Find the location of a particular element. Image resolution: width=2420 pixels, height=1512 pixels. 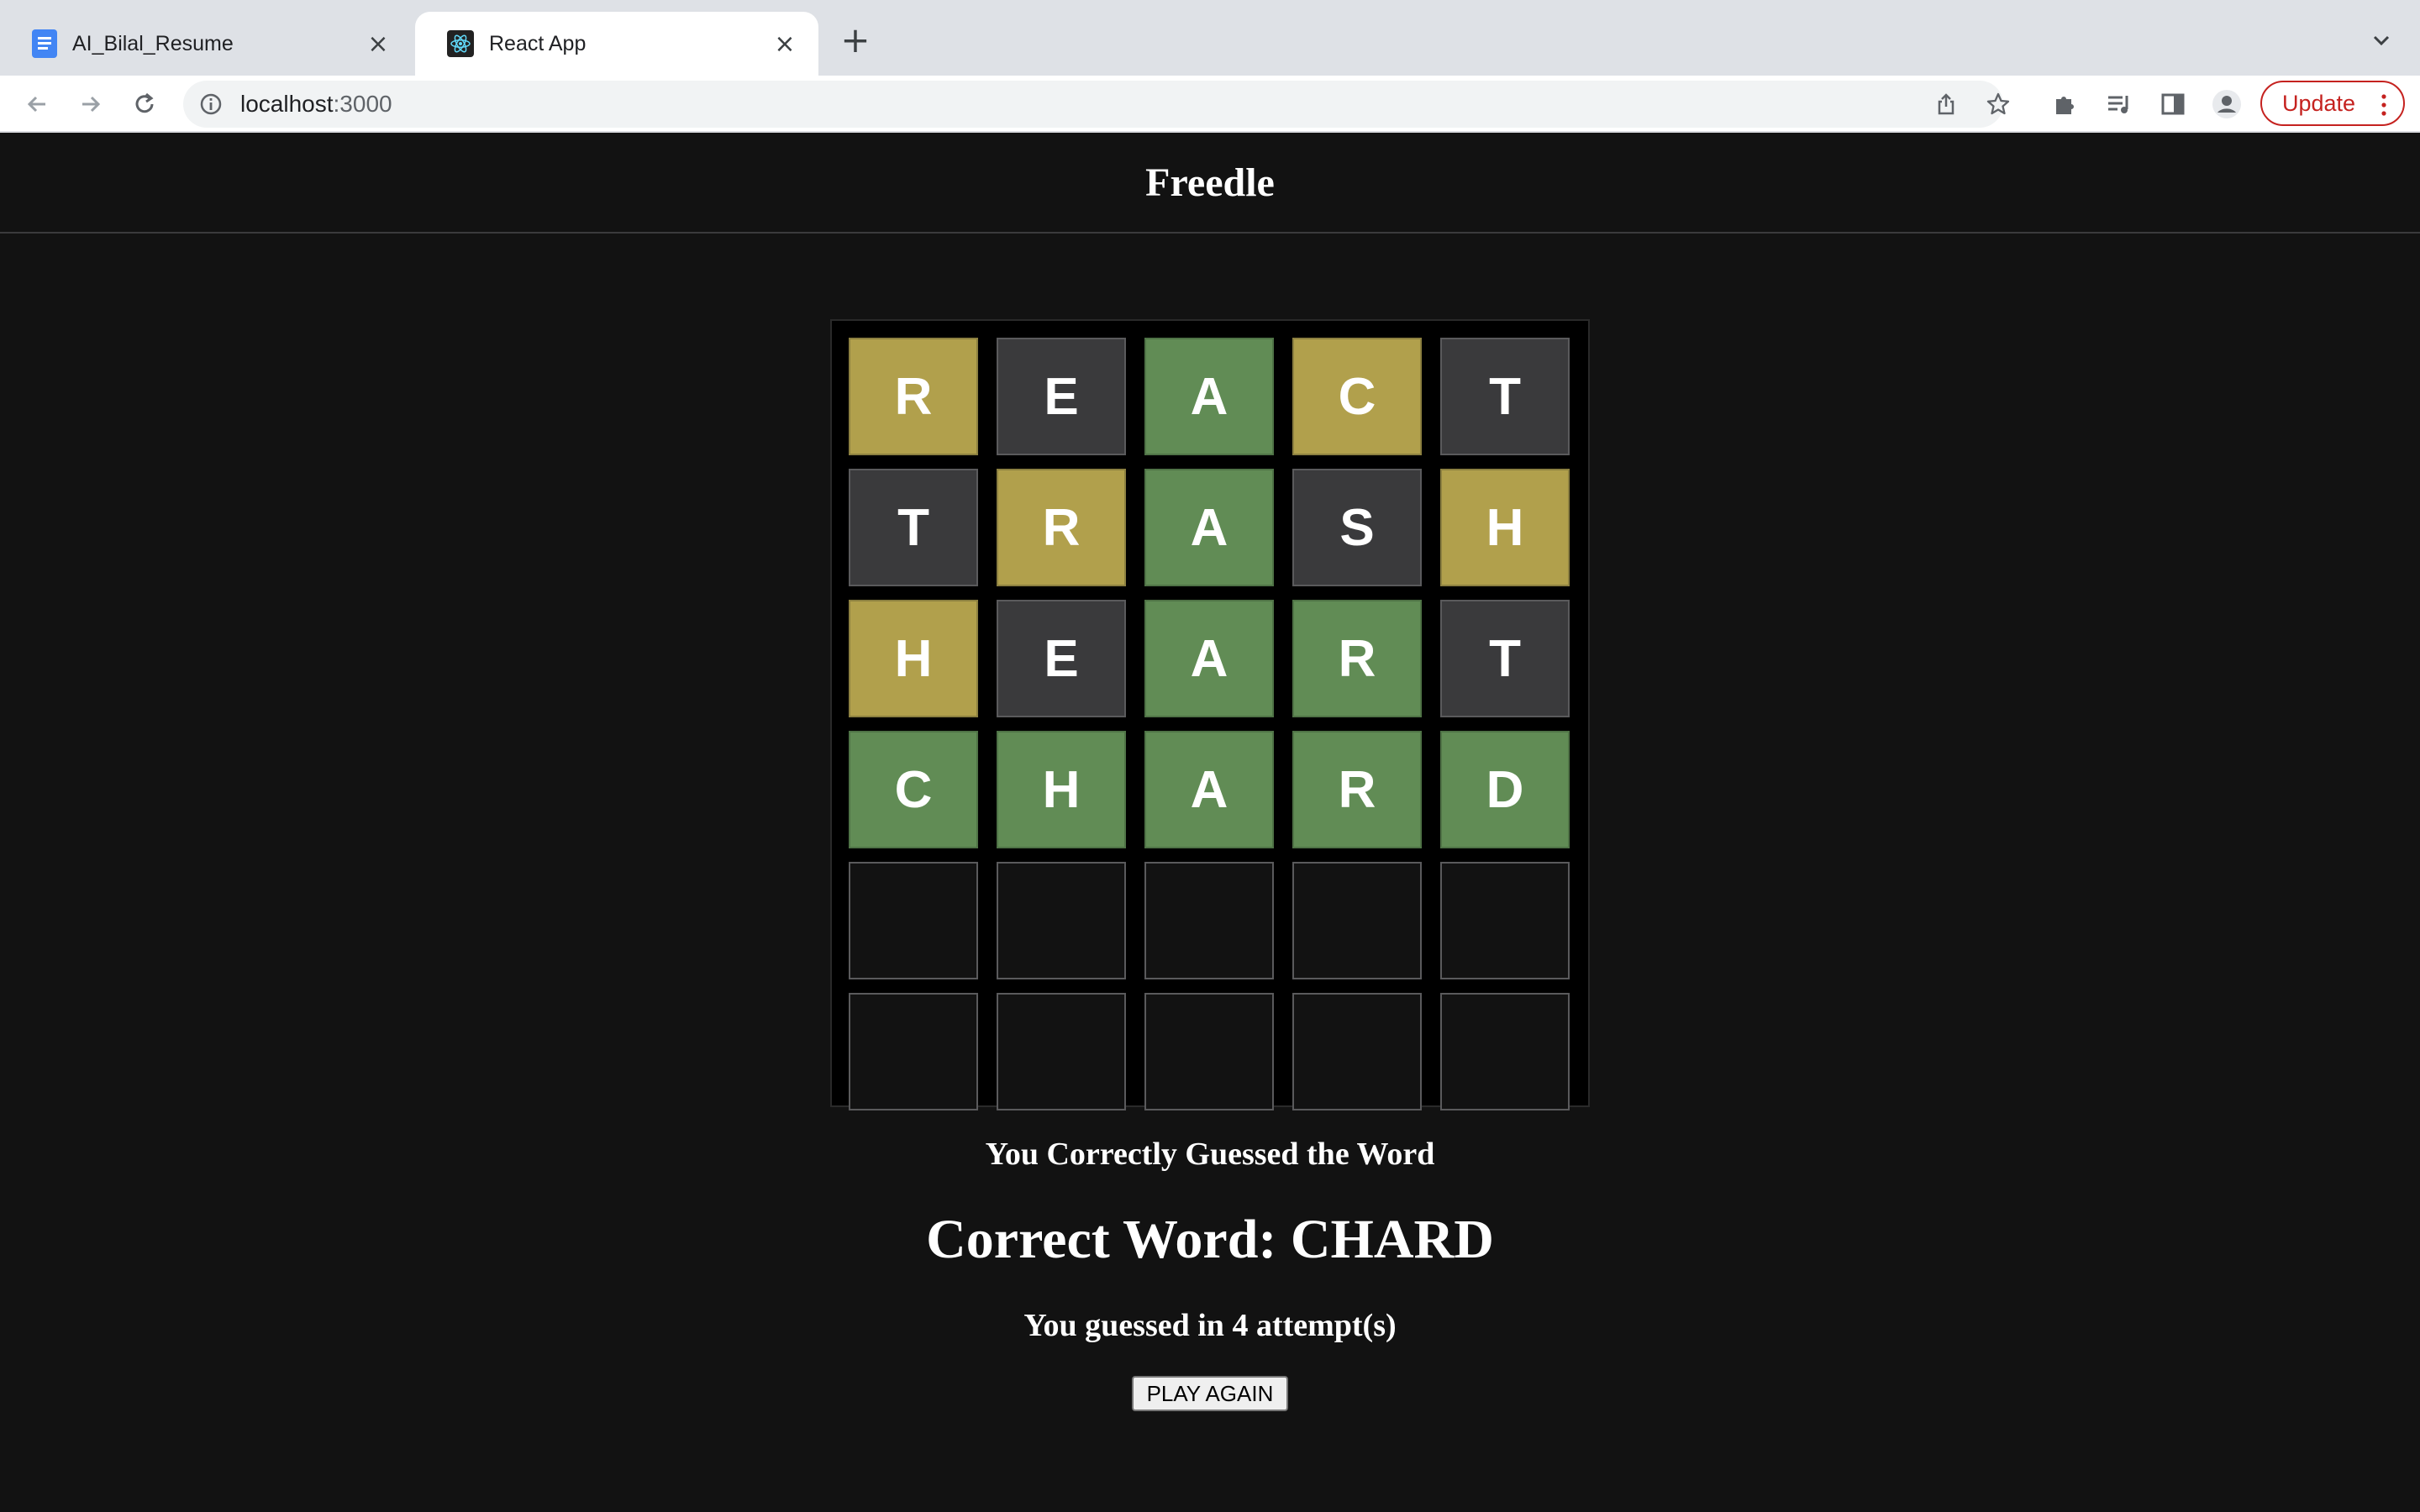

extensions-puzzle-icon is located at coordinates (2065, 104).